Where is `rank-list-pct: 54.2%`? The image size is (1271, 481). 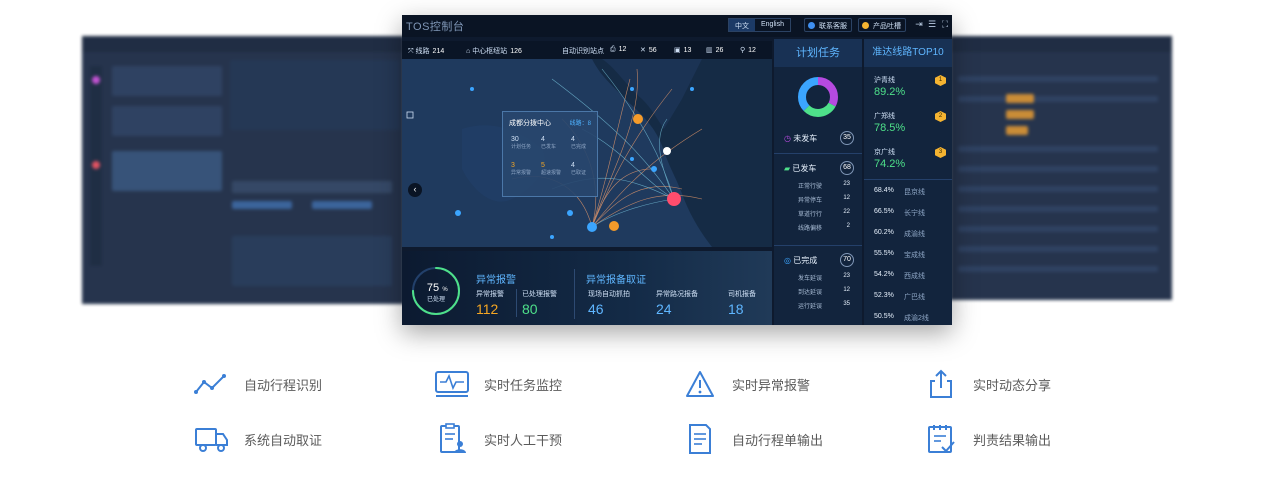 rank-list-pct: 54.2% is located at coordinates (884, 274).